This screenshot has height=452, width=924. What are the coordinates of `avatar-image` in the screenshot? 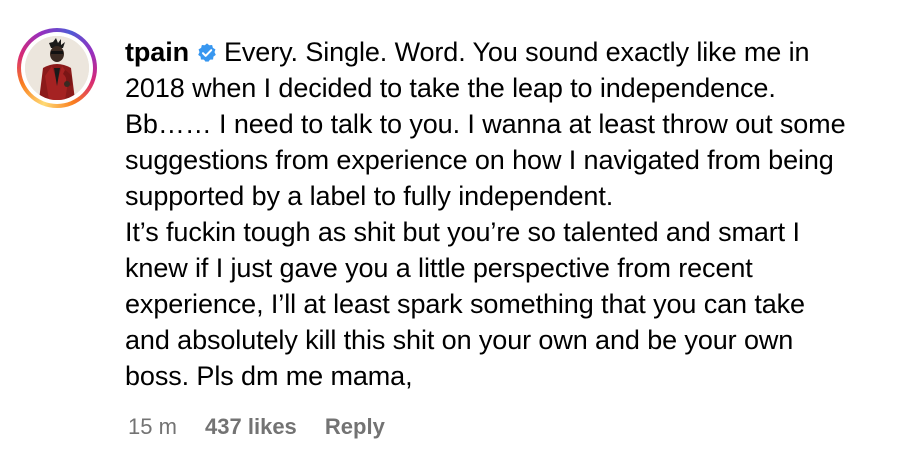 It's located at (57, 68).